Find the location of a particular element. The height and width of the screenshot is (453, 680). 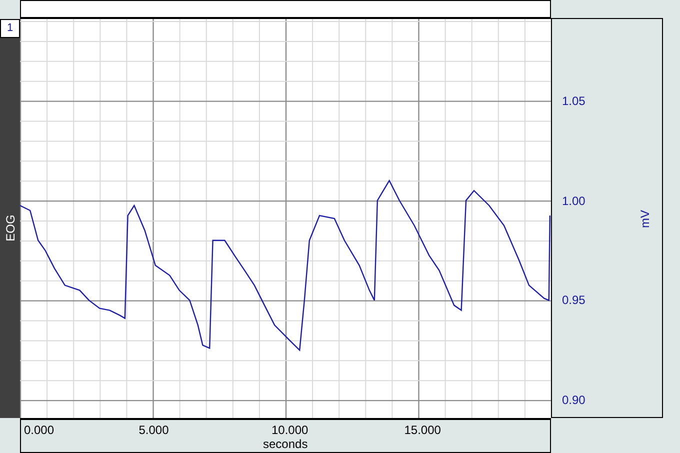

y-tick-label: 1.05 is located at coordinates (574, 101).